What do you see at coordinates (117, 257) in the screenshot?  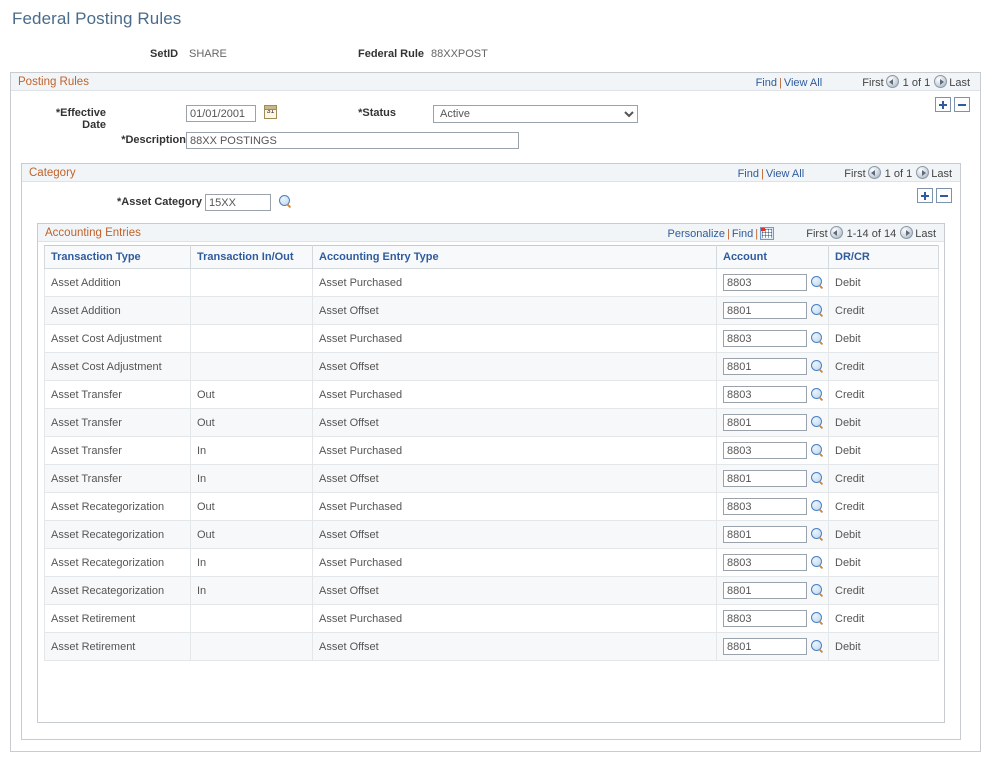 I see `column-header-transaction-type: Transaction Type` at bounding box center [117, 257].